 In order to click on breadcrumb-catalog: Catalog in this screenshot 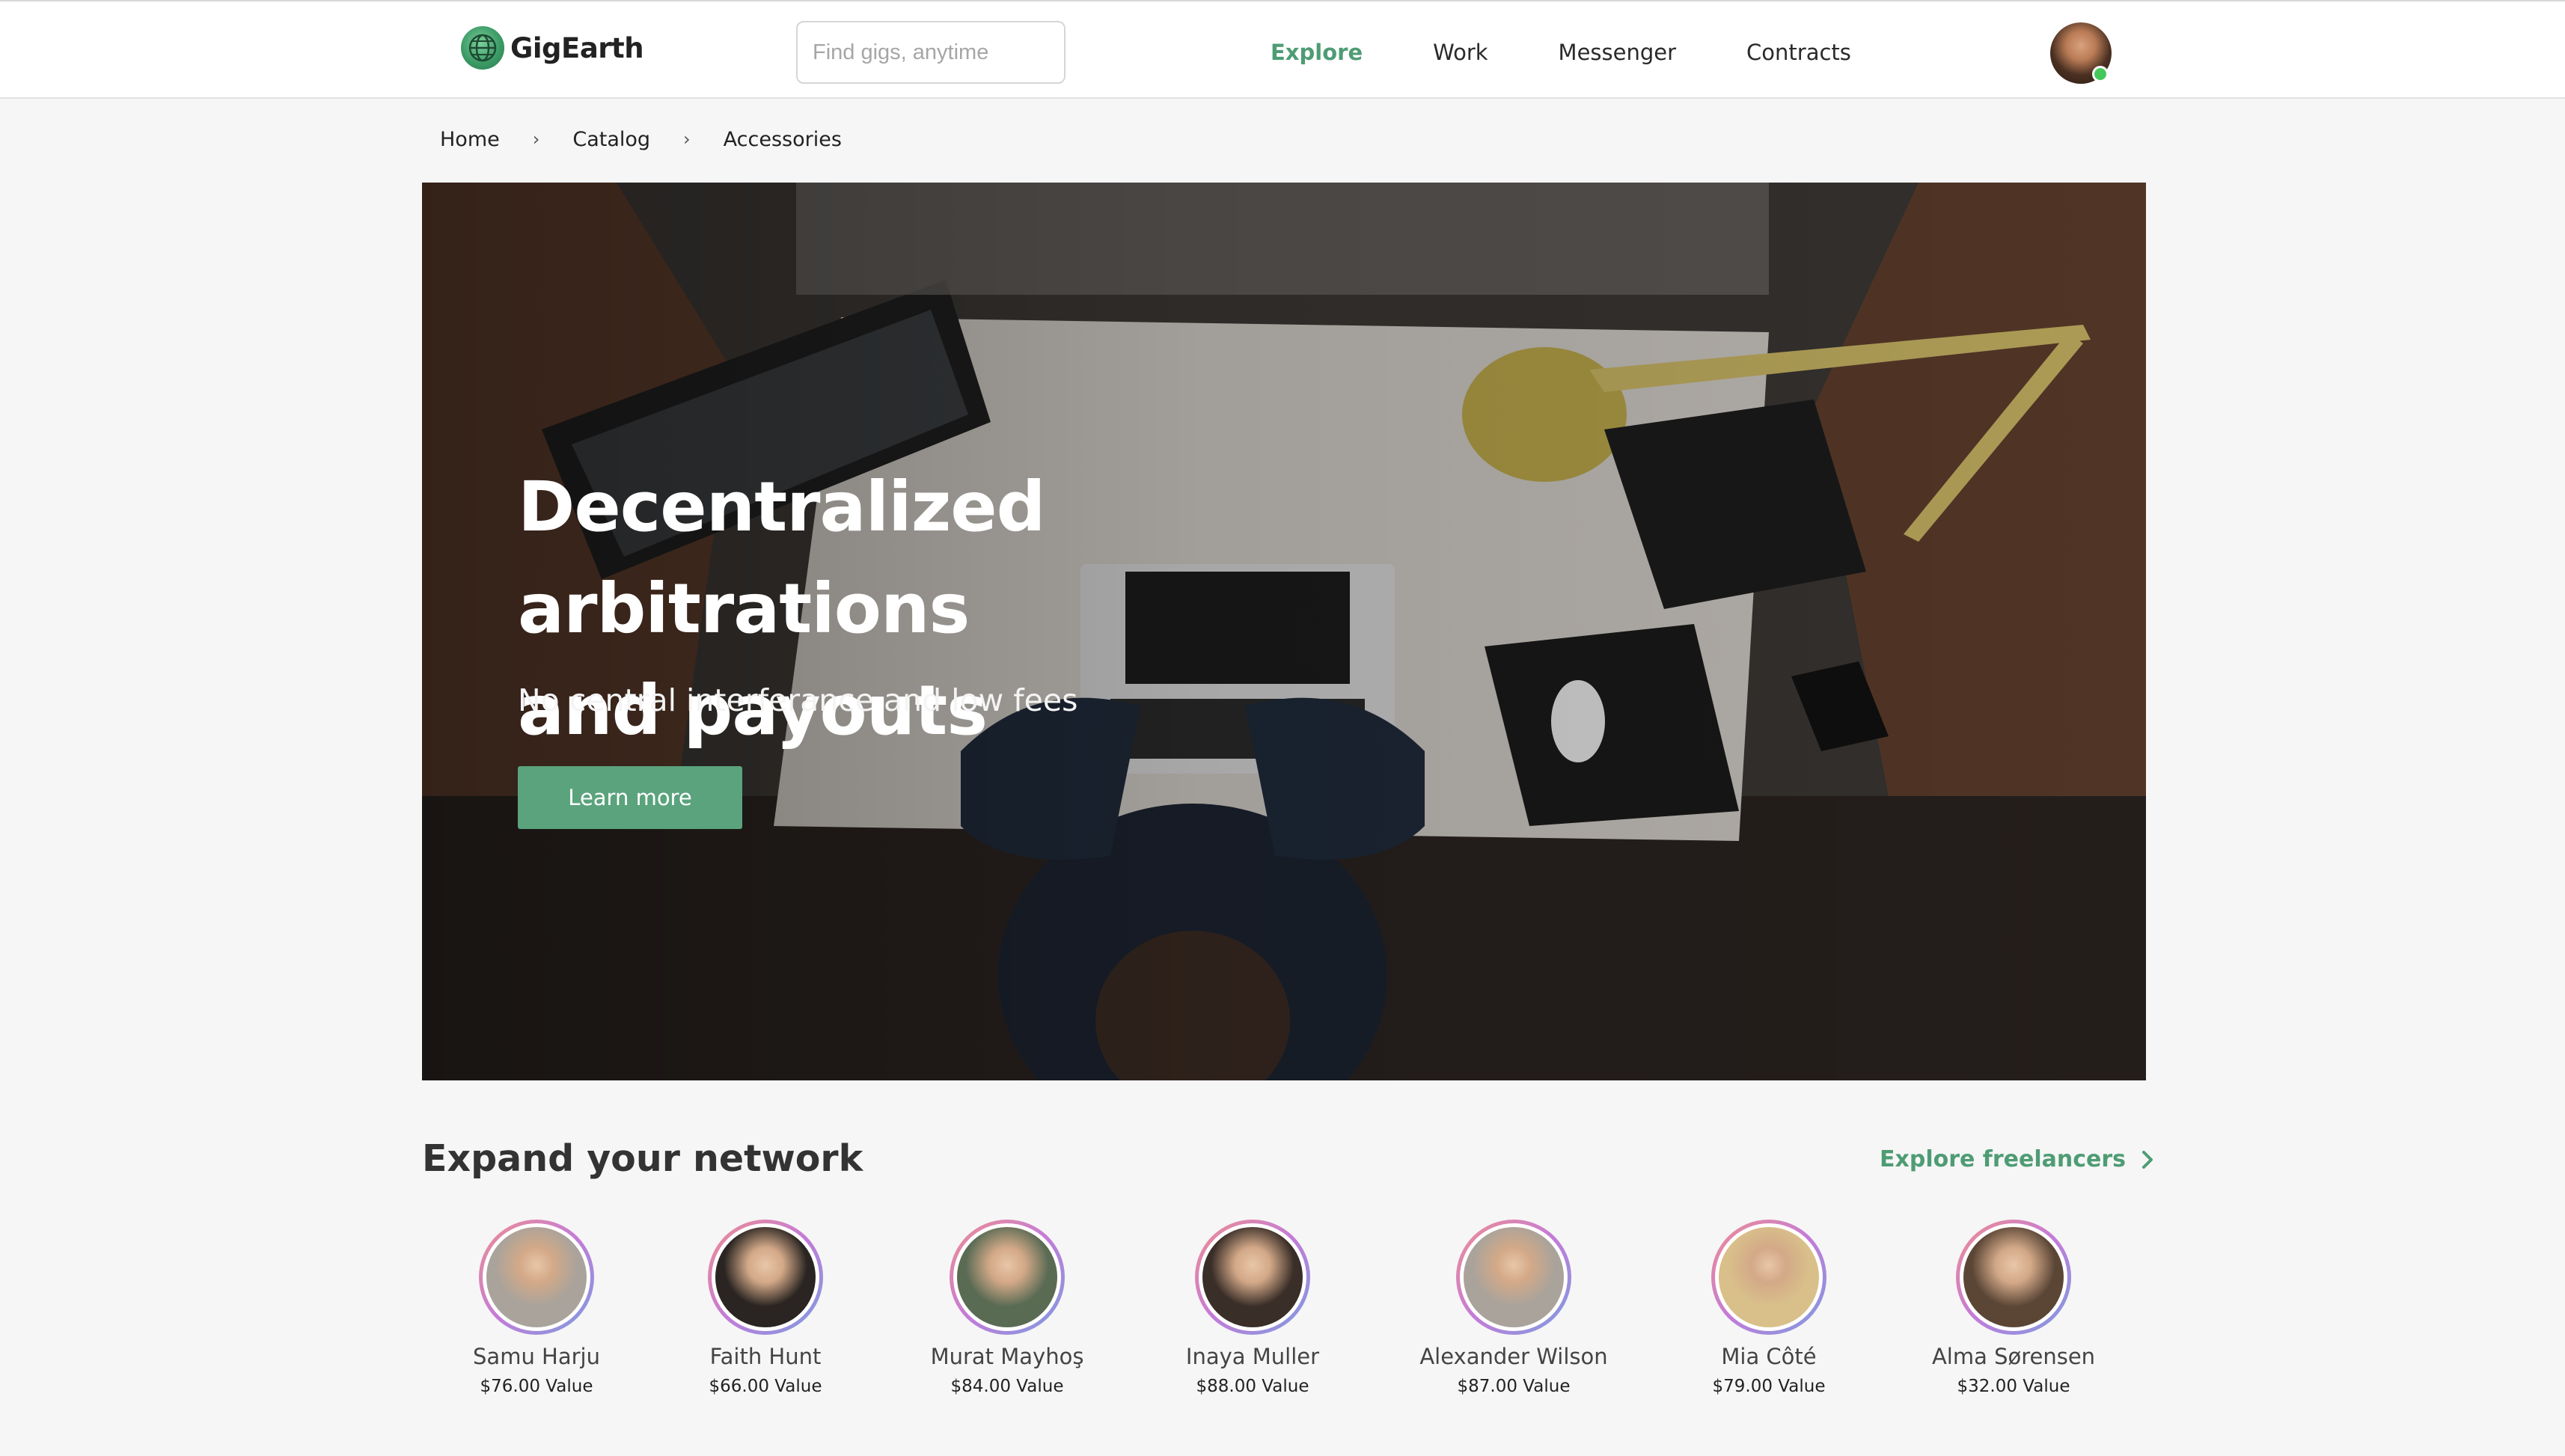, I will do `click(611, 139)`.